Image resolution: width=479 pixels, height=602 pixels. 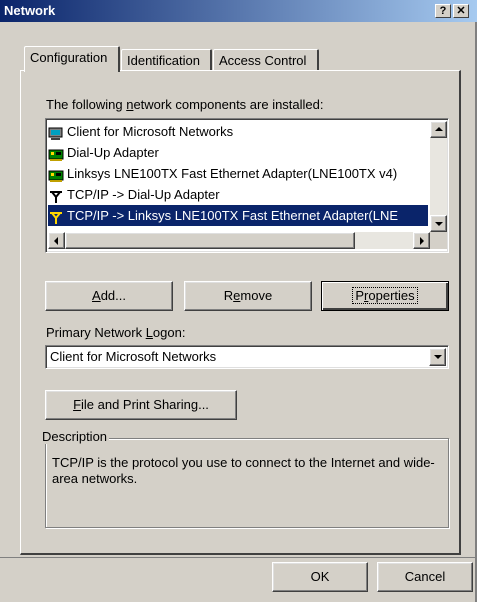 What do you see at coordinates (238, 131) in the screenshot?
I see `list-item: Client for Microsoft Networks` at bounding box center [238, 131].